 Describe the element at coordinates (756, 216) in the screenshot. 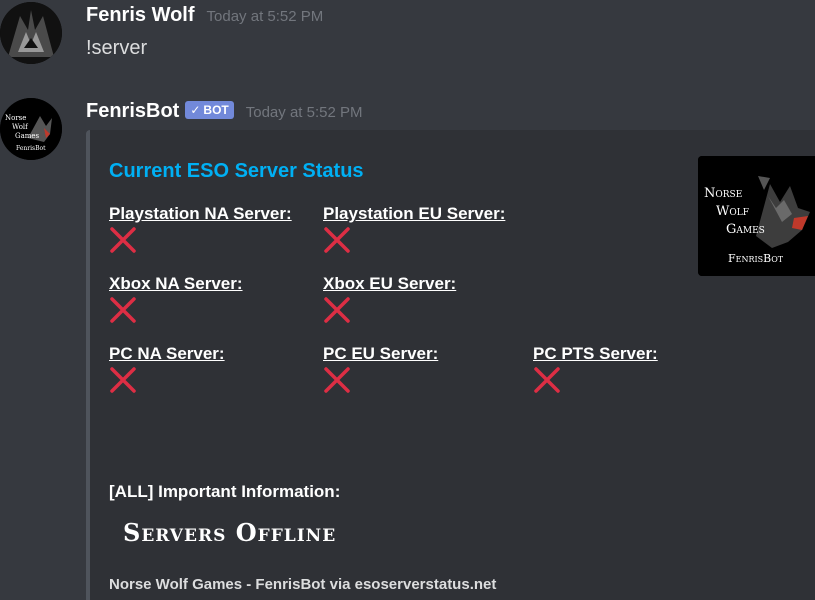

I see `embed-thumbnail: Norse Wolf Games FenrisBot` at that location.